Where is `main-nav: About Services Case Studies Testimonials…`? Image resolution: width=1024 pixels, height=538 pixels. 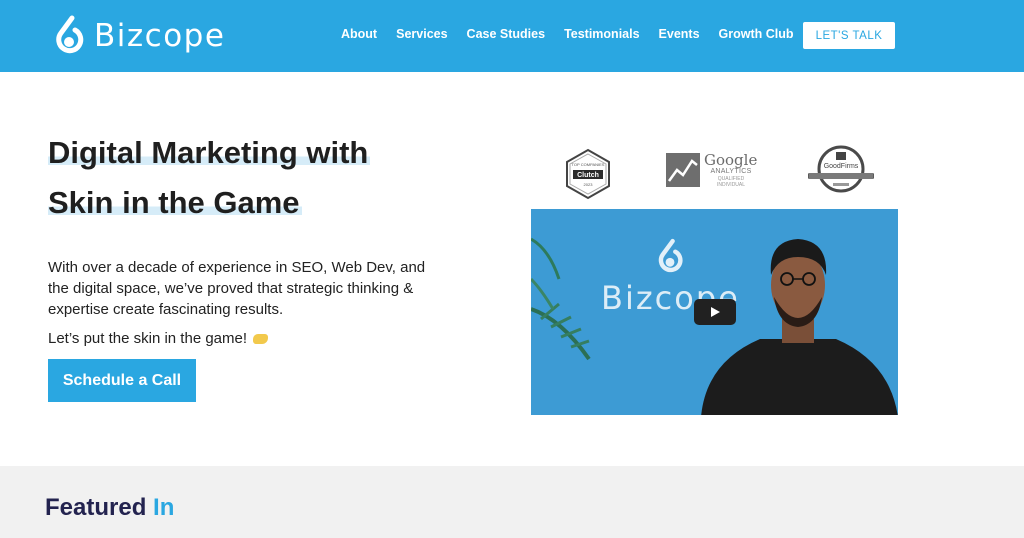 main-nav: About Services Case Studies Testimonials… is located at coordinates (567, 34).